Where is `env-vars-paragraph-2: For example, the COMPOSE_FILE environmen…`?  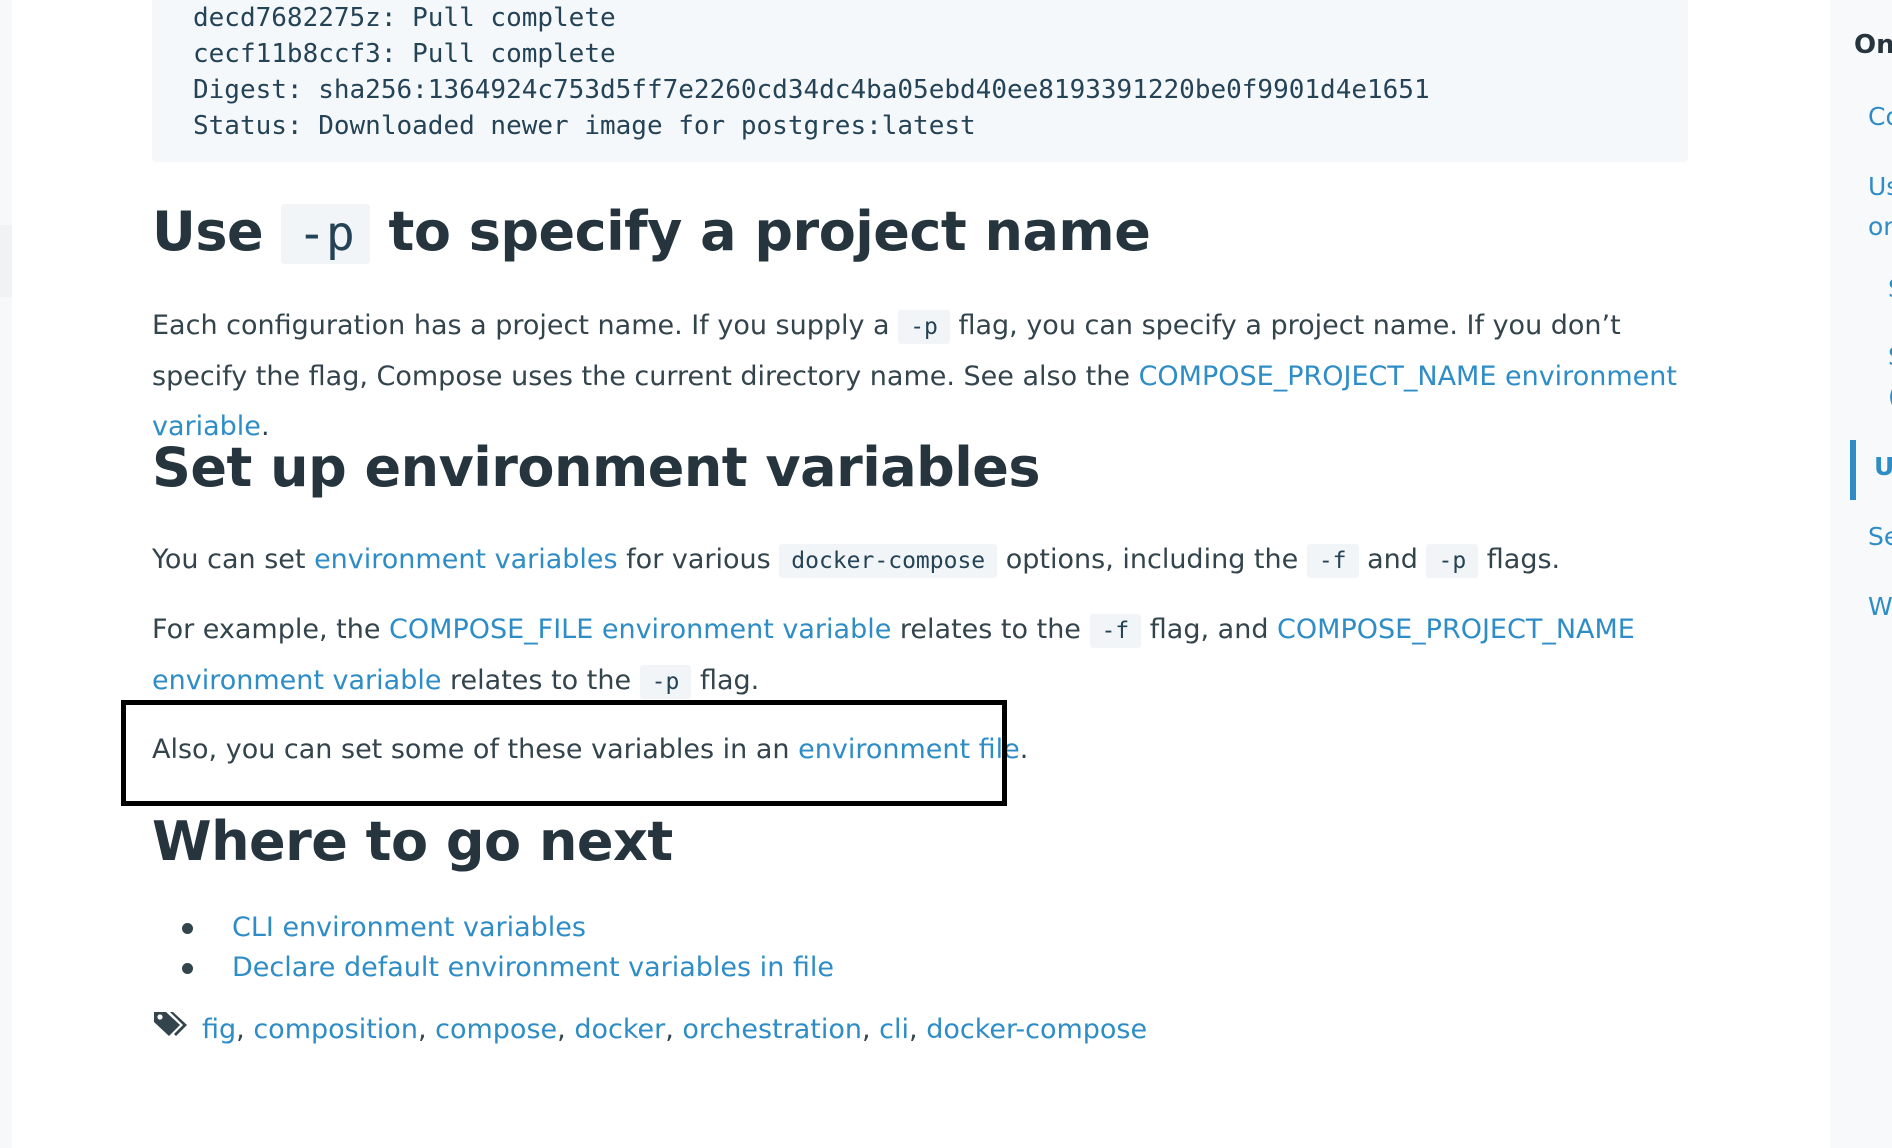
env-vars-paragraph-2: For example, the COMPOSE_FILE environmen… is located at coordinates (920, 656).